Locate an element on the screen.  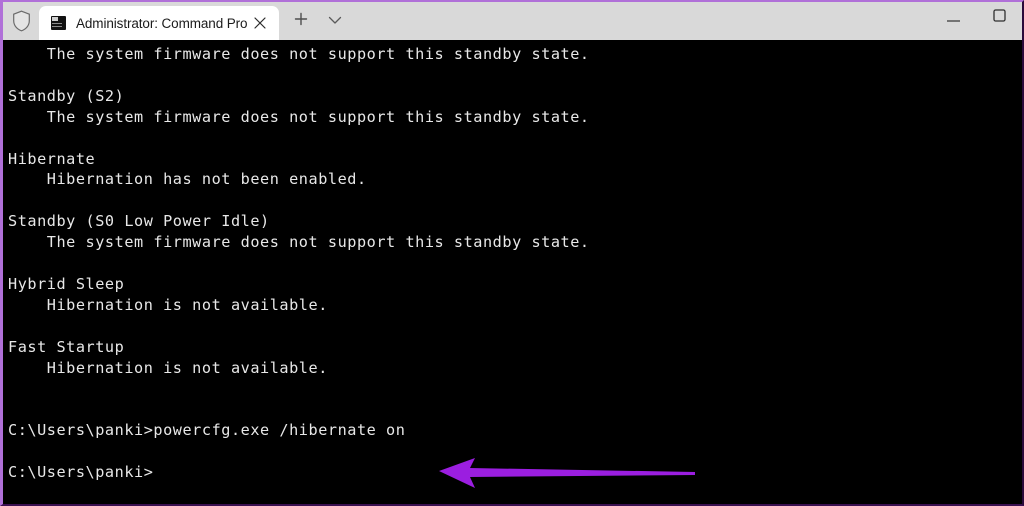
new-tab-button is located at coordinates (301, 21).